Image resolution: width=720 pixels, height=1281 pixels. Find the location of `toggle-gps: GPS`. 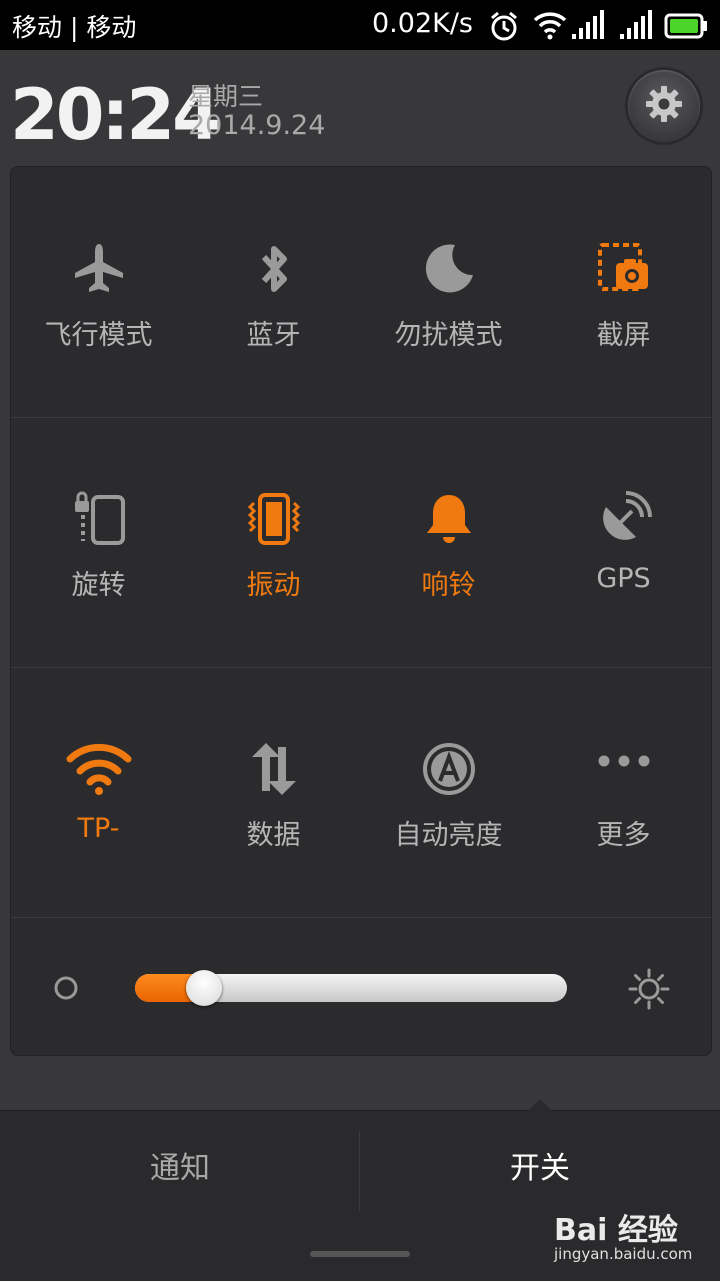

toggle-gps: GPS is located at coordinates (623, 542).